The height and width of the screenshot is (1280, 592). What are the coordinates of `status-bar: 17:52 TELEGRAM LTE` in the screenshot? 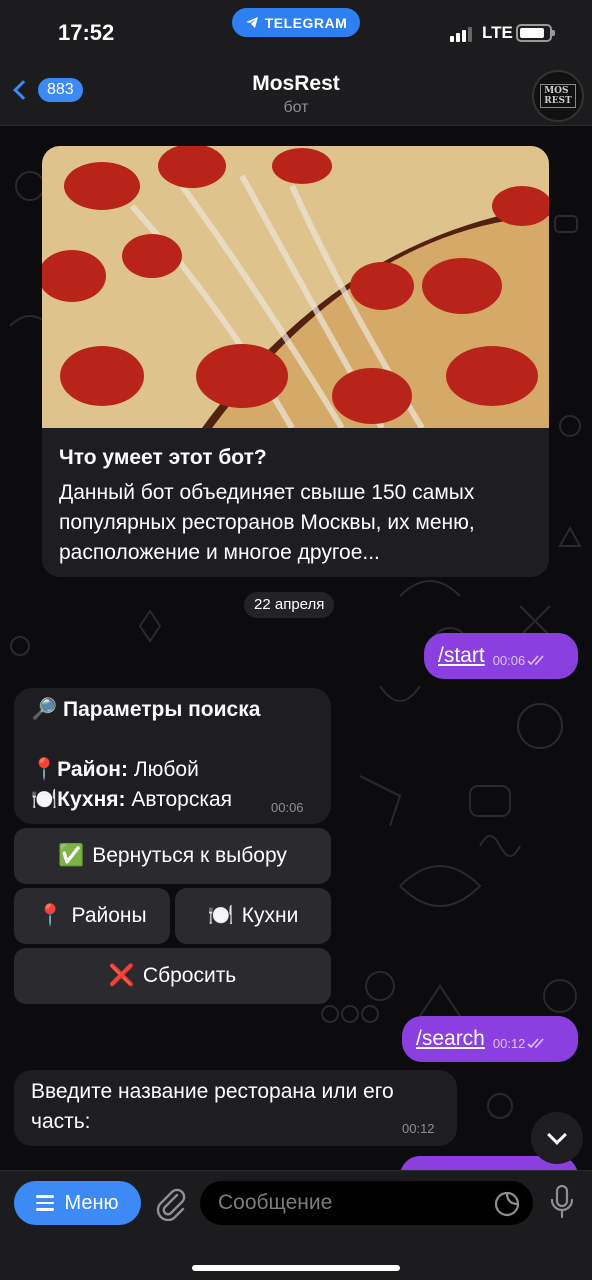 It's located at (296, 31).